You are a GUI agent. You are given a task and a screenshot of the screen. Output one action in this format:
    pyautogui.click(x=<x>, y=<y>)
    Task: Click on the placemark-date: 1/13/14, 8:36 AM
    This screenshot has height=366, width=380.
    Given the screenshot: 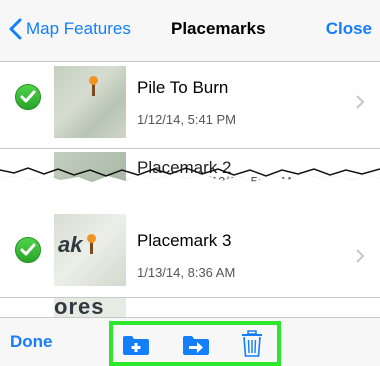 What is the action you would take?
    pyautogui.click(x=186, y=272)
    